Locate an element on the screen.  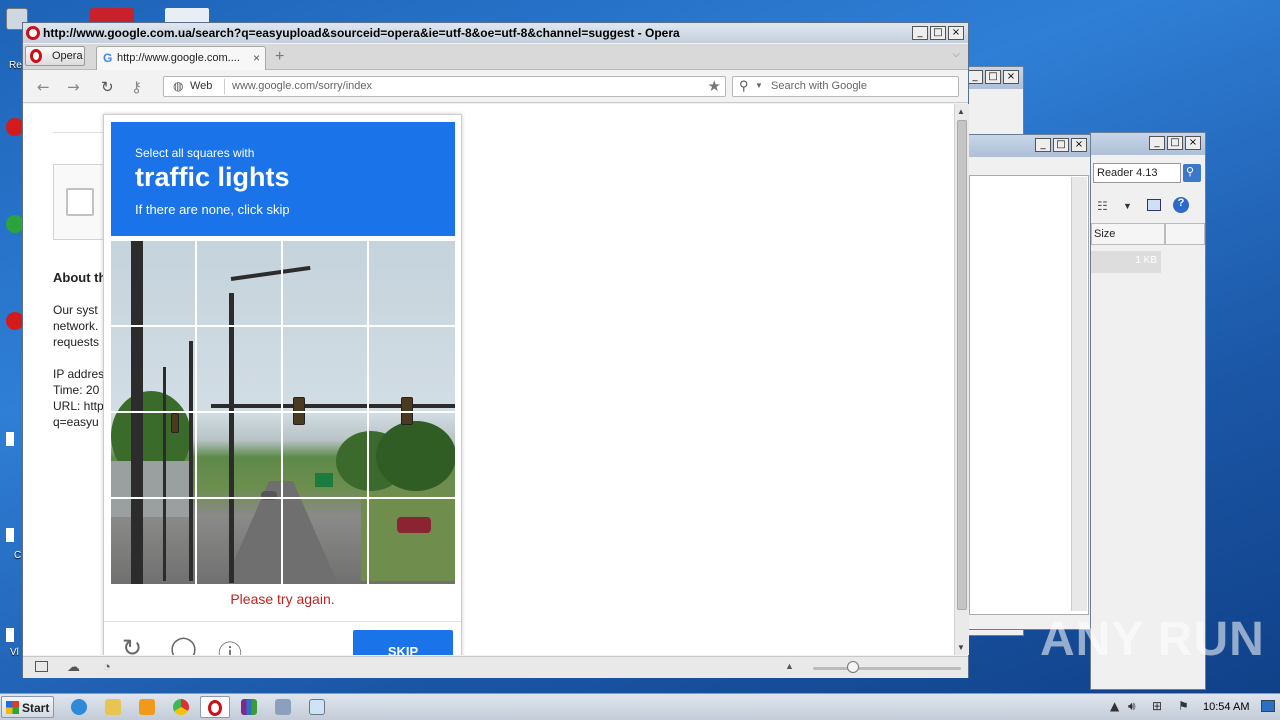
audio-challenge-icon: ◯ is located at coordinates (183, 644).